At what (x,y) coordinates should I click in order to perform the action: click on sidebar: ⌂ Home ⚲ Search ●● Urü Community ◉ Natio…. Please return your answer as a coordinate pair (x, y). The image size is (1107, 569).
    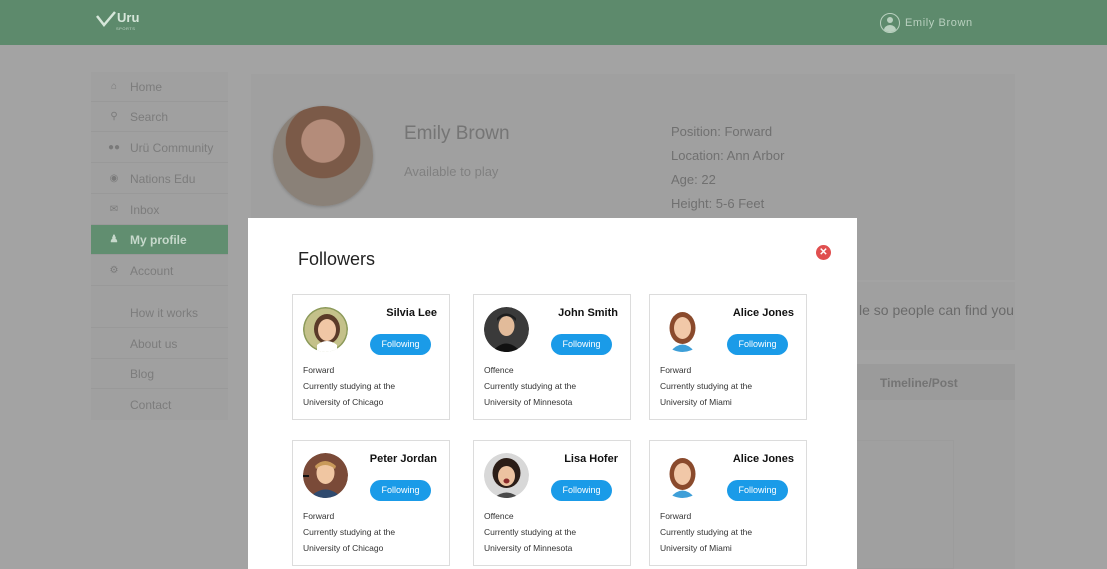
    Looking at the image, I should click on (159, 246).